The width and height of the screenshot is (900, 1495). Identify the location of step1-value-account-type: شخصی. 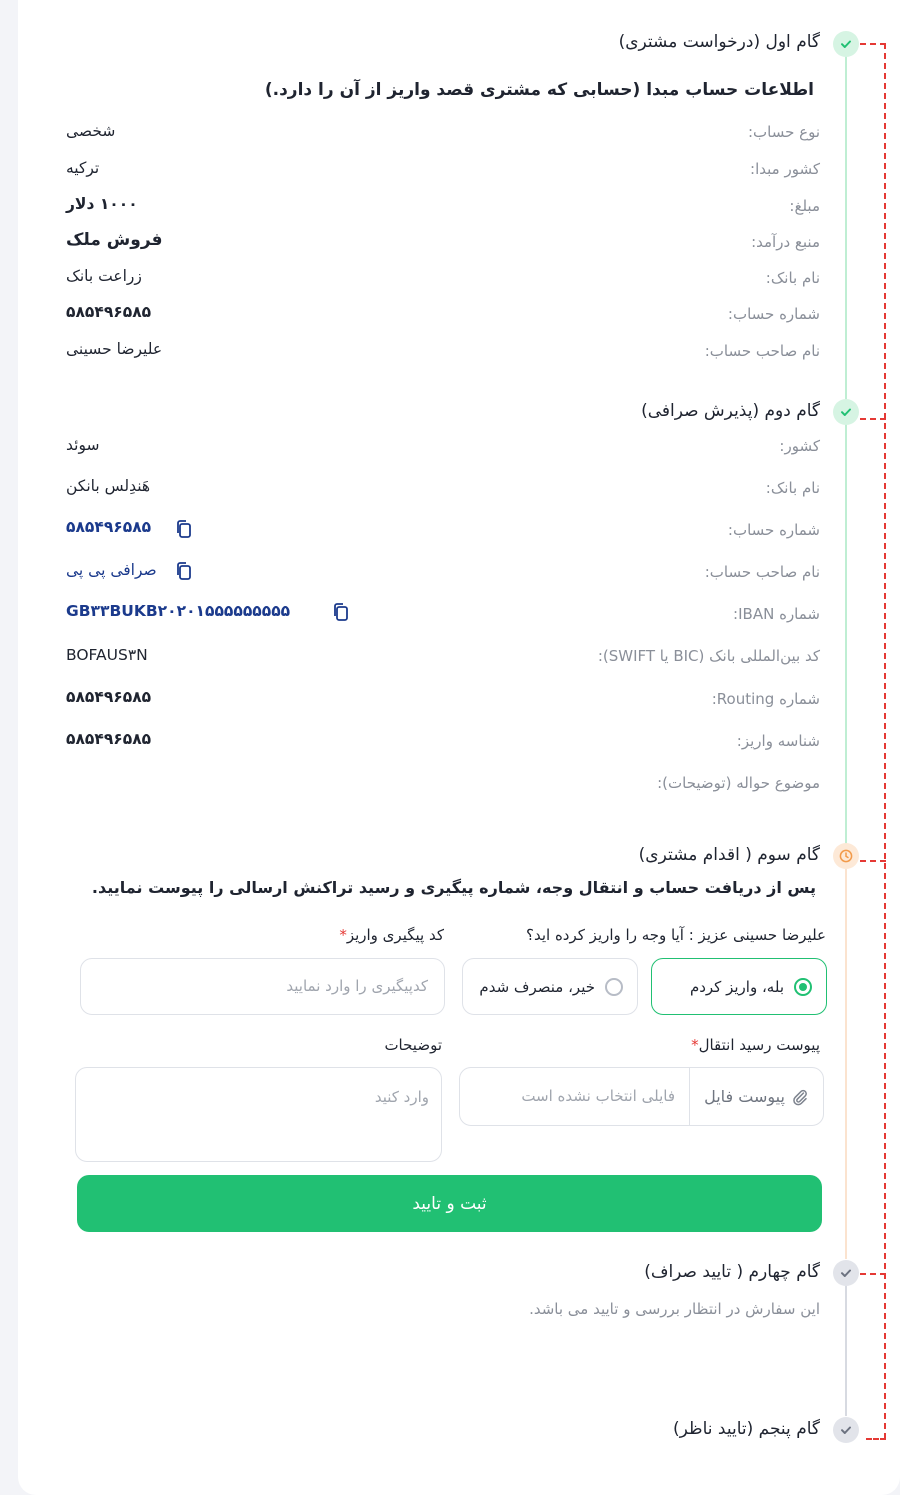
(91, 131).